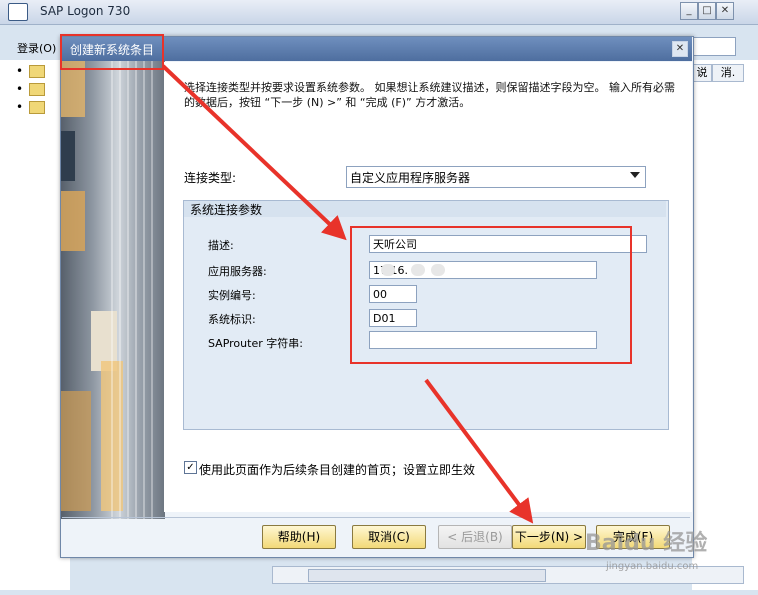  Describe the element at coordinates (254, 152) in the screenshot. I see `arrow-to-fields` at that location.